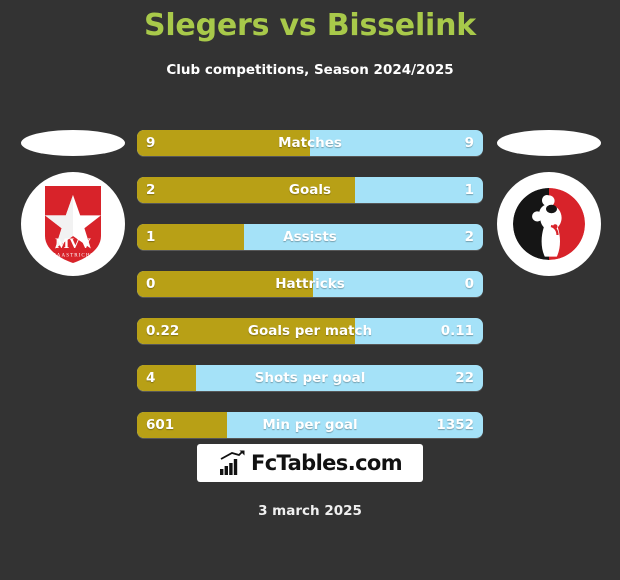 Image resolution: width=620 pixels, height=580 pixels. I want to click on right-value: 22, so click(464, 378).